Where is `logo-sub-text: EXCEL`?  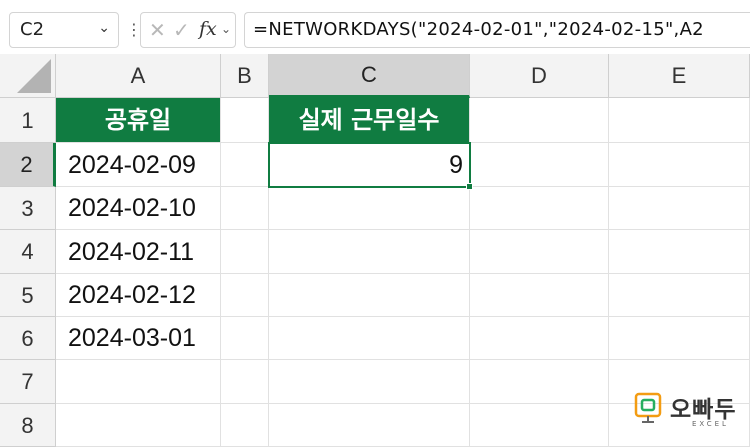
logo-sub-text: EXCEL is located at coordinates (710, 424).